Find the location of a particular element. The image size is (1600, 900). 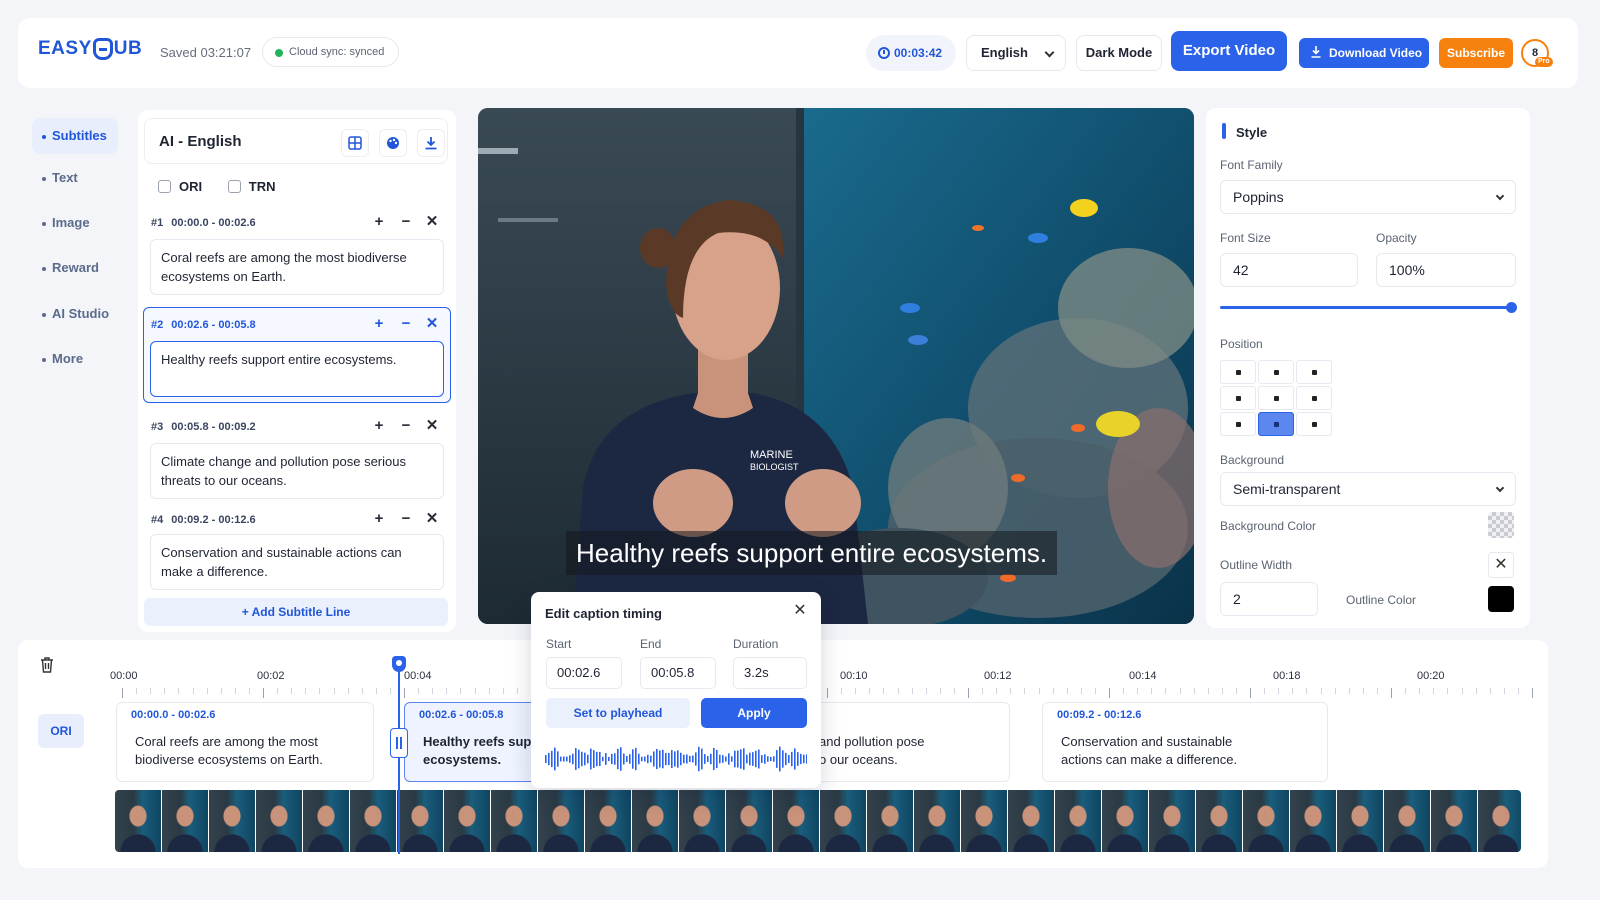

cue-meta: #3 00:05.8 - 00:09.2 is located at coordinates (203, 427).